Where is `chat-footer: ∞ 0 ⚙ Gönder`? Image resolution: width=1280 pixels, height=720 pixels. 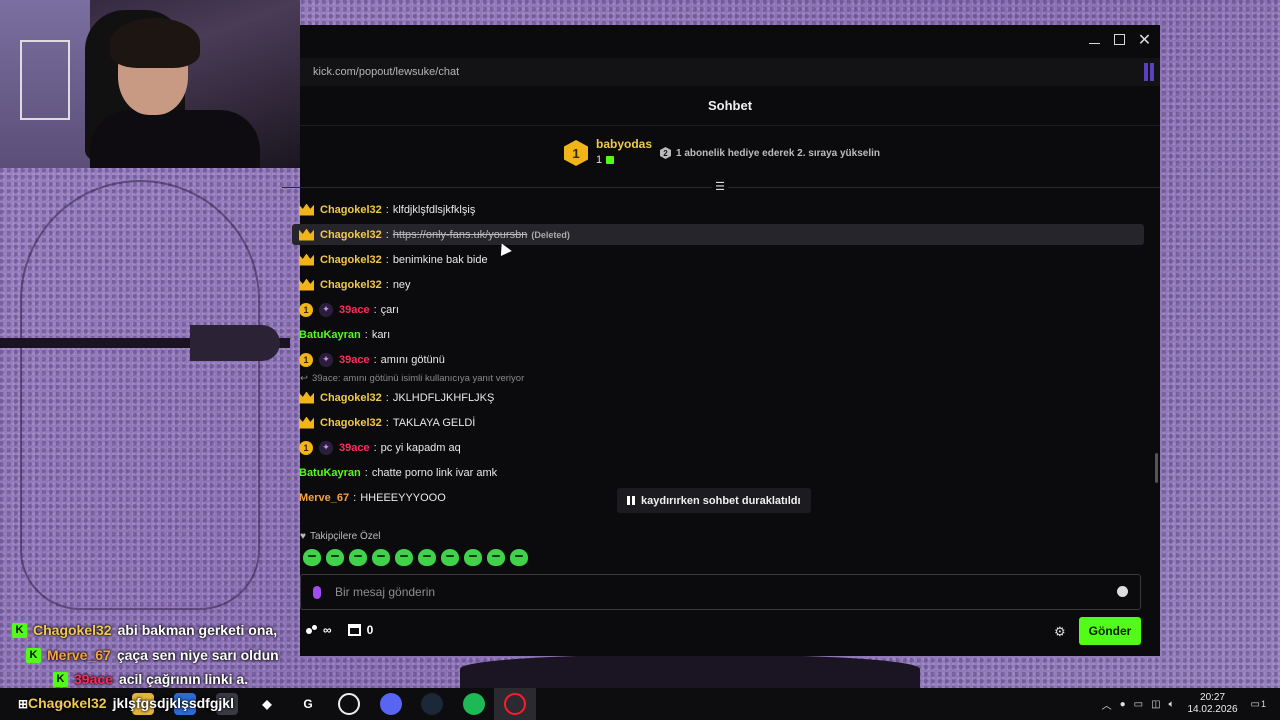 chat-footer: ∞ 0 ⚙ Gönder is located at coordinates (730, 632).